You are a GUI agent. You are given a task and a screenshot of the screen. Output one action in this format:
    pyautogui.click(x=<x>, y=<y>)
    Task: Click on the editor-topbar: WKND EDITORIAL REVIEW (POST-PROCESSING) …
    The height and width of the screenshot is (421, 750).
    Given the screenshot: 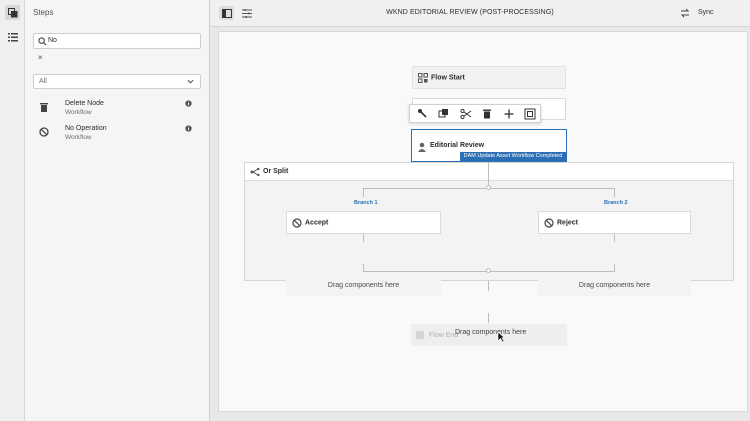 What is the action you would take?
    pyautogui.click(x=480, y=13)
    